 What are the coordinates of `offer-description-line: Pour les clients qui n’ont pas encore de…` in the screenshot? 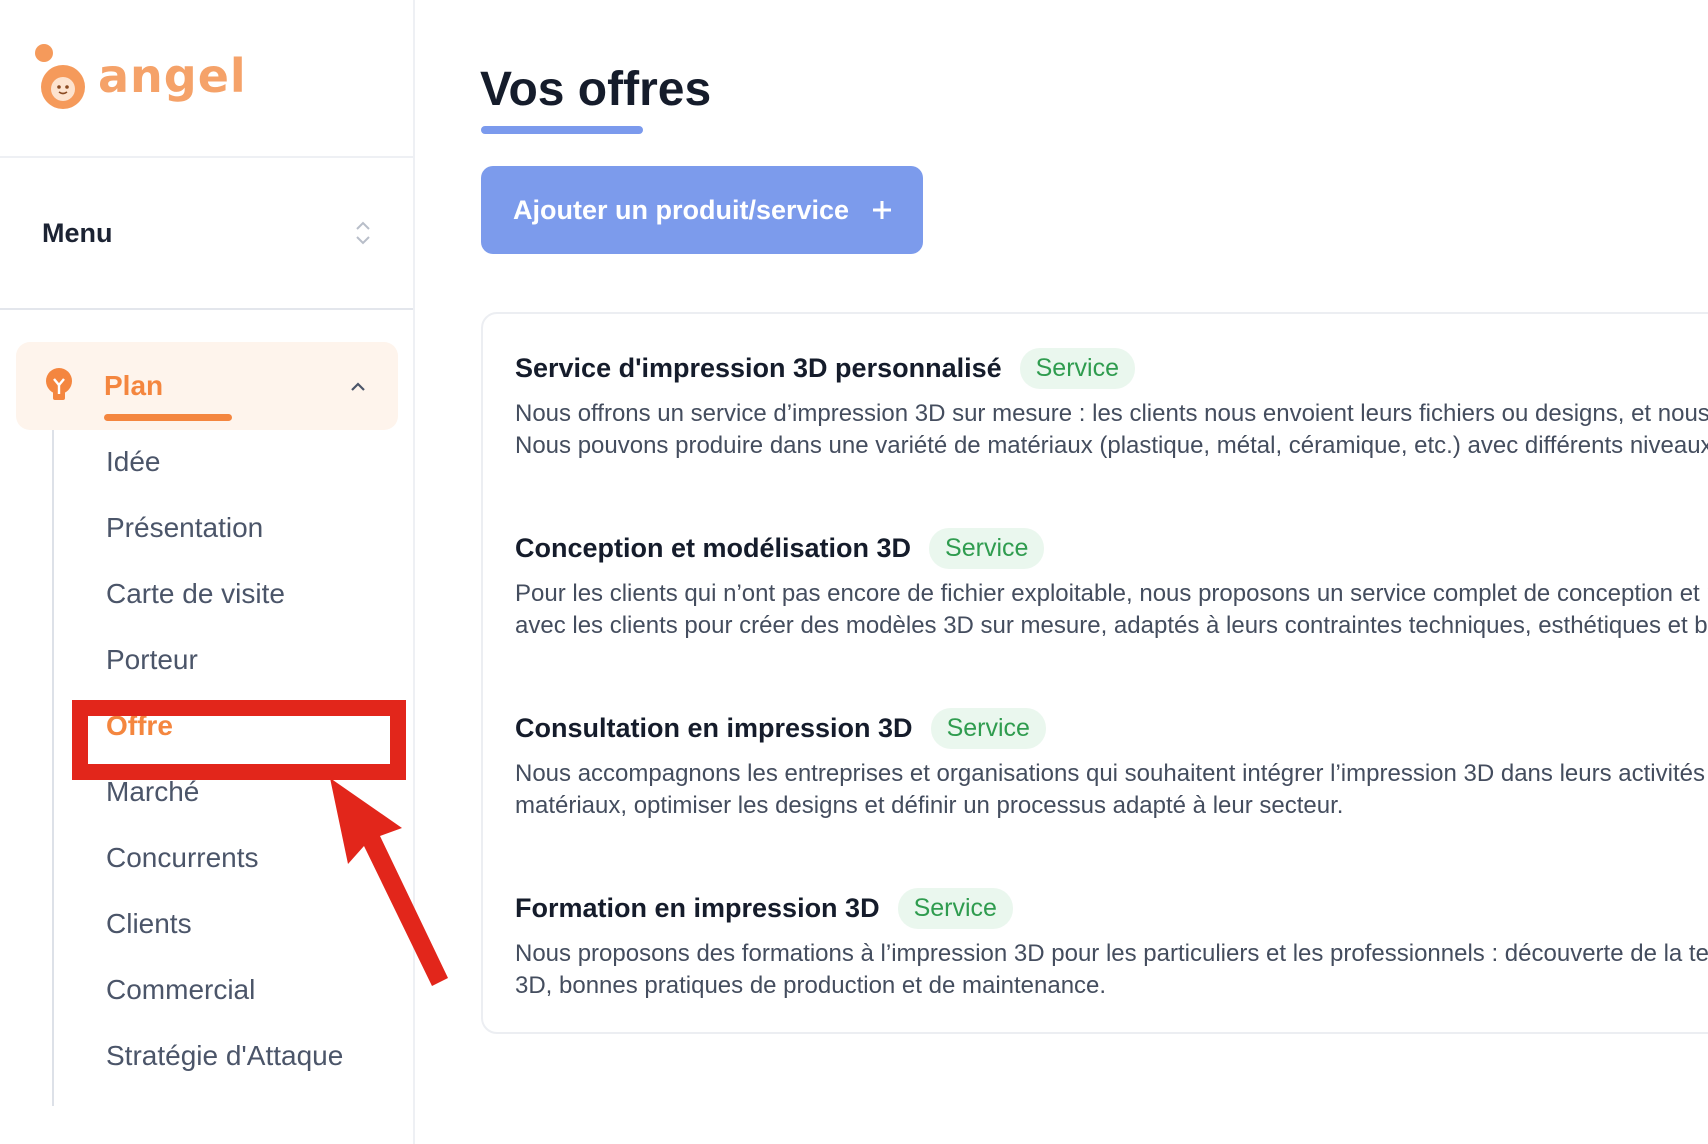 It's located at (1111, 593).